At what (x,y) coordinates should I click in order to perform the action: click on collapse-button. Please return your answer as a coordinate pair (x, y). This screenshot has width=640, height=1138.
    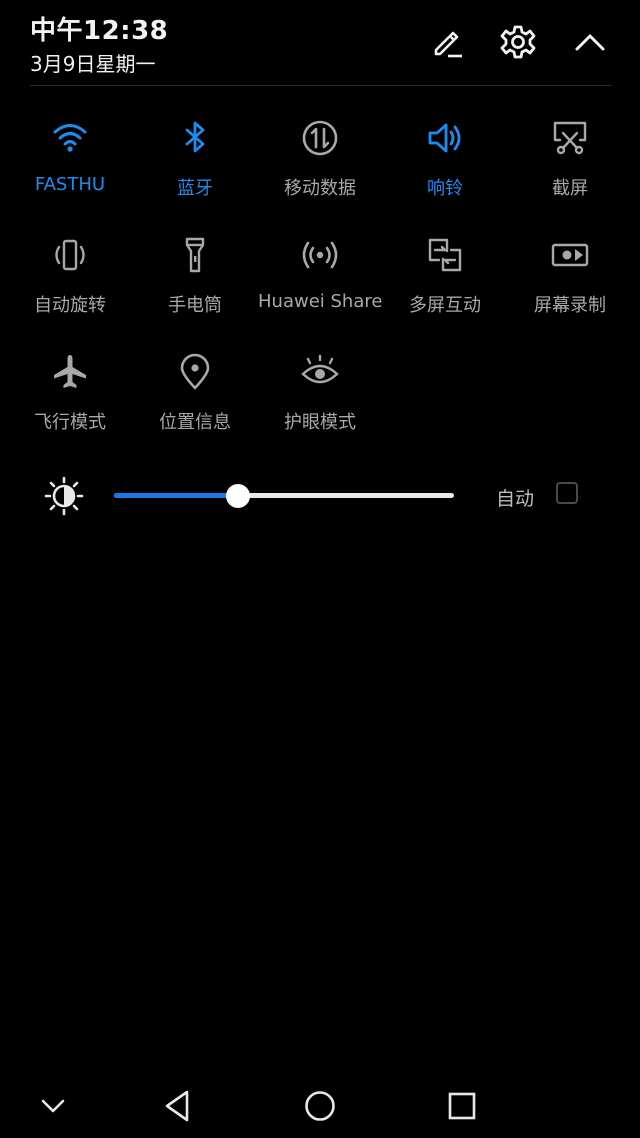
    Looking at the image, I should click on (590, 42).